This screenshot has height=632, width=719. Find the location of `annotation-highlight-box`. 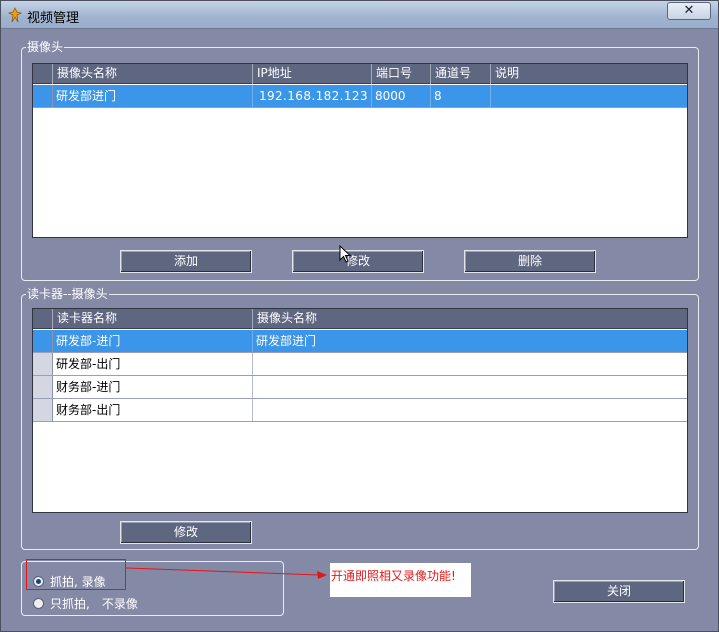

annotation-highlight-box is located at coordinates (76, 574).